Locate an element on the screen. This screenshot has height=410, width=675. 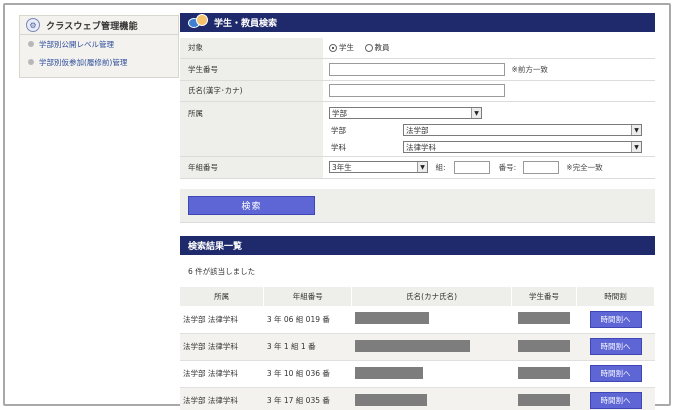
radio-teacher: 教員 is located at coordinates (377, 47).